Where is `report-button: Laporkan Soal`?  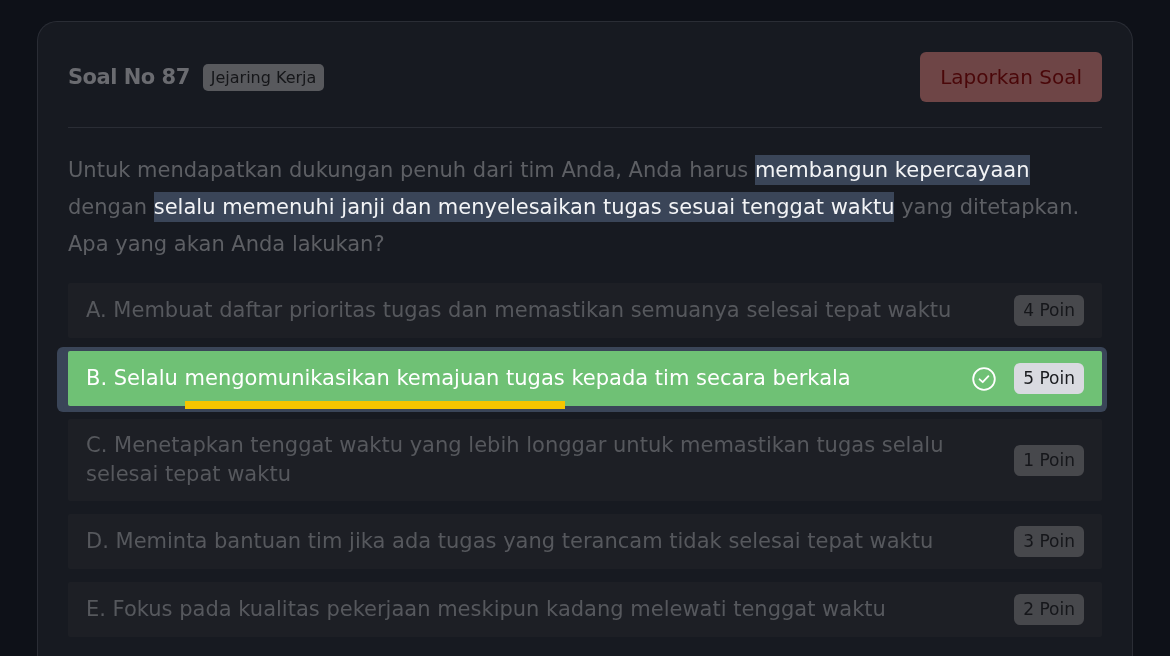 report-button: Laporkan Soal is located at coordinates (1011, 77).